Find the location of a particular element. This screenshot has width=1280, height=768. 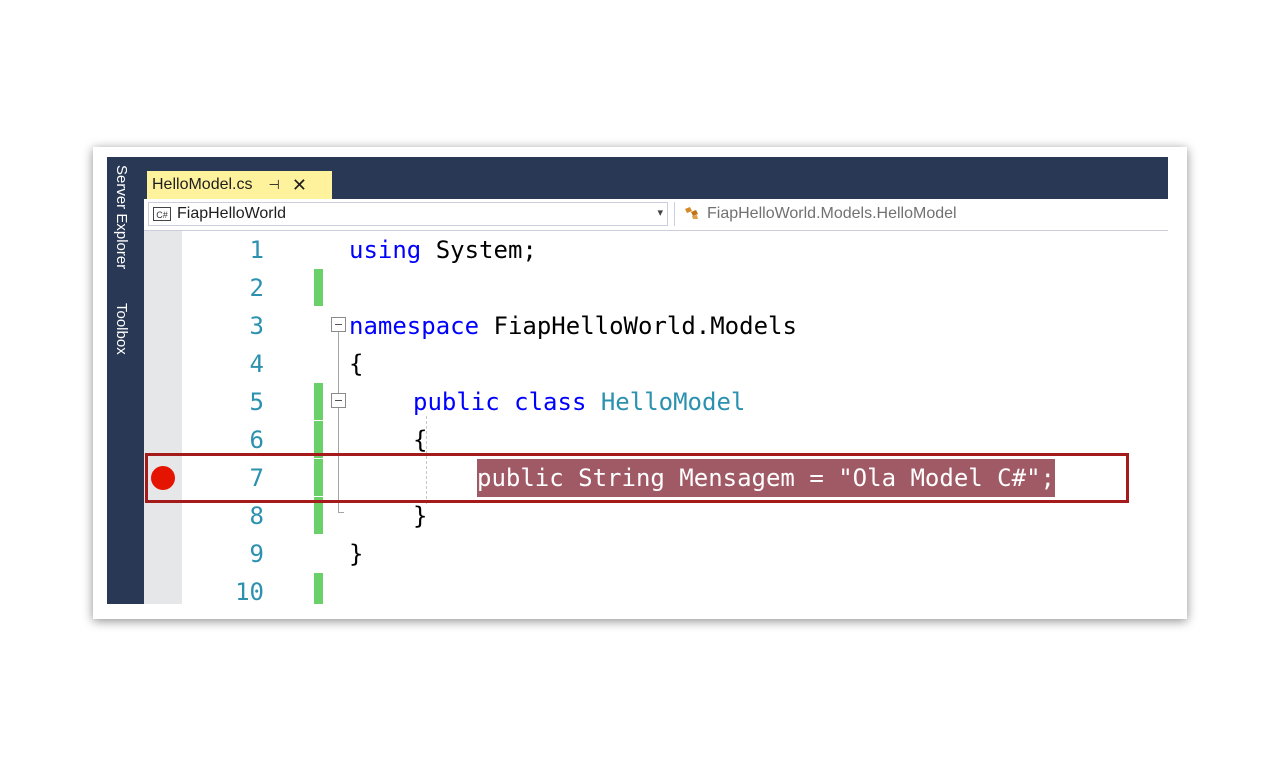

line-text: { is located at coordinates (356, 364).